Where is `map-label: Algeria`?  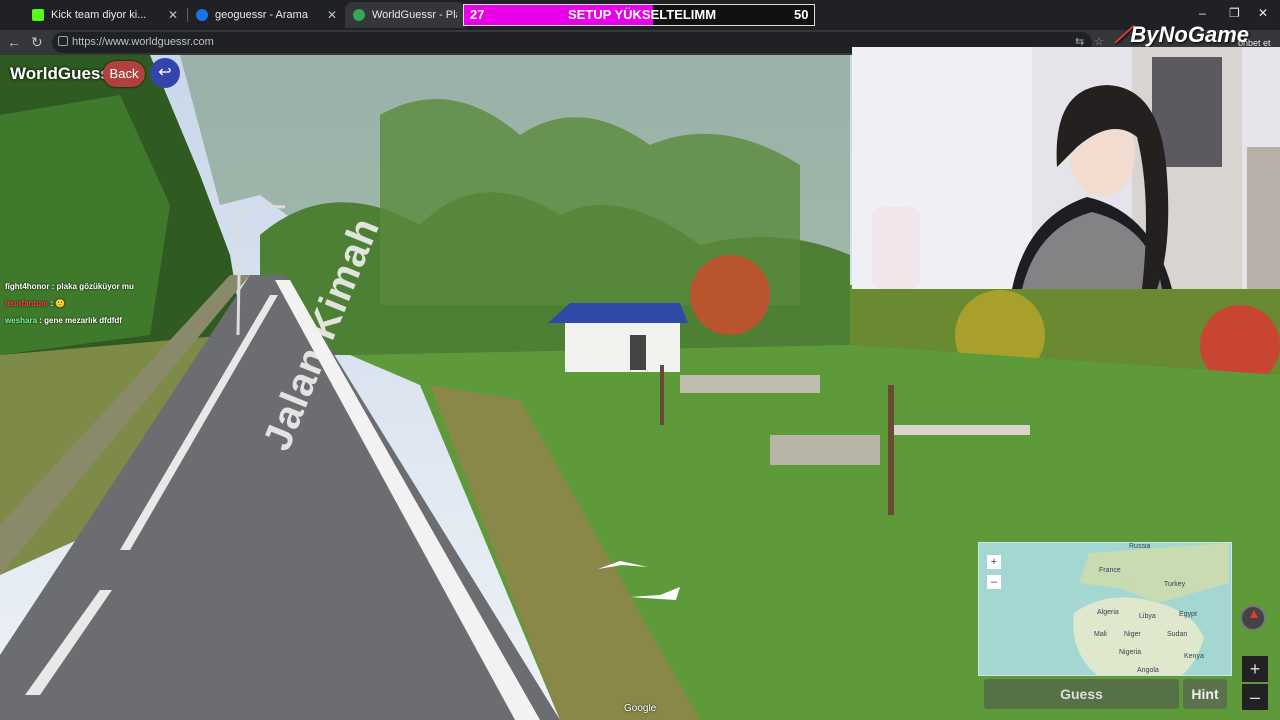
map-label: Algeria is located at coordinates (1108, 612).